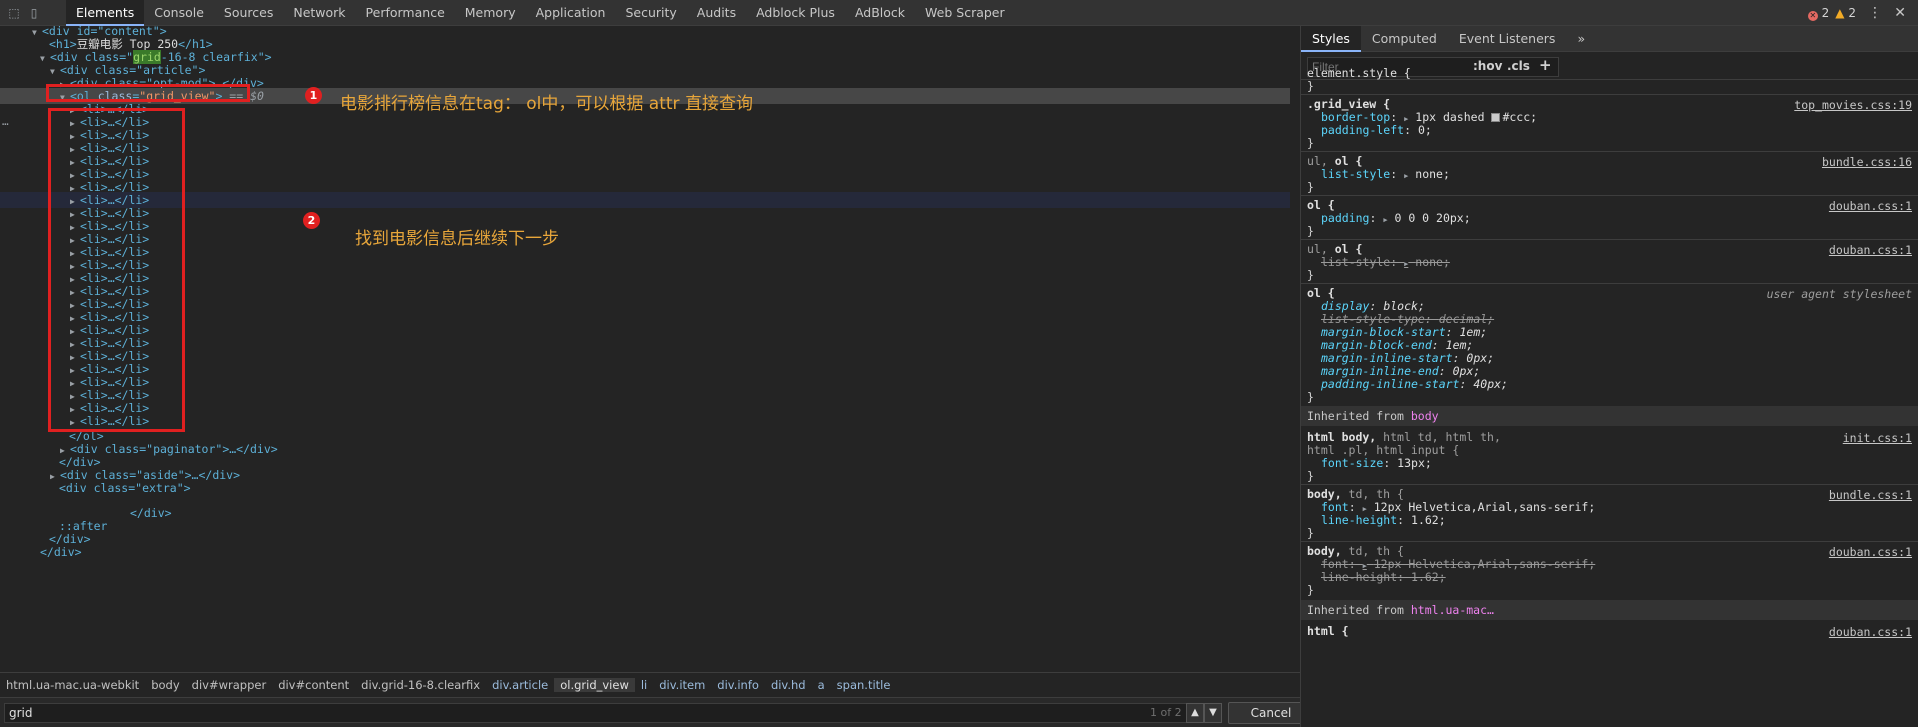 This screenshot has width=1918, height=727. I want to click on annotation-note-2: 找到电影信息后继续下一步, so click(457, 239).